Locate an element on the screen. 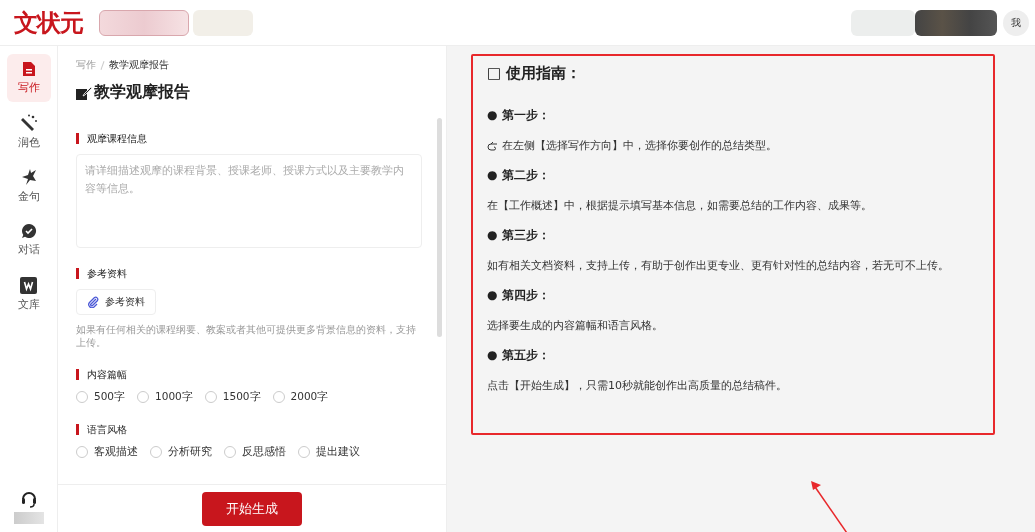  step-text: 在左侧【选择写作方向】中，选择你要创作的总结类型。 is located at coordinates (639, 145).